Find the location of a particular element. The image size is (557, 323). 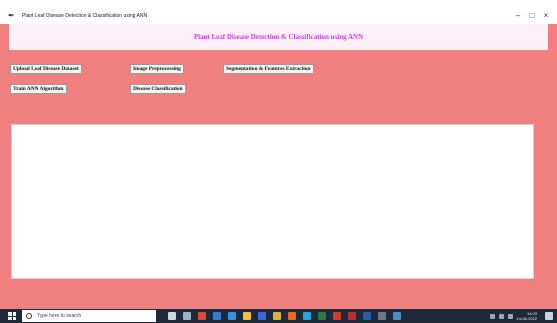

maximize-button: □ is located at coordinates (532, 16).